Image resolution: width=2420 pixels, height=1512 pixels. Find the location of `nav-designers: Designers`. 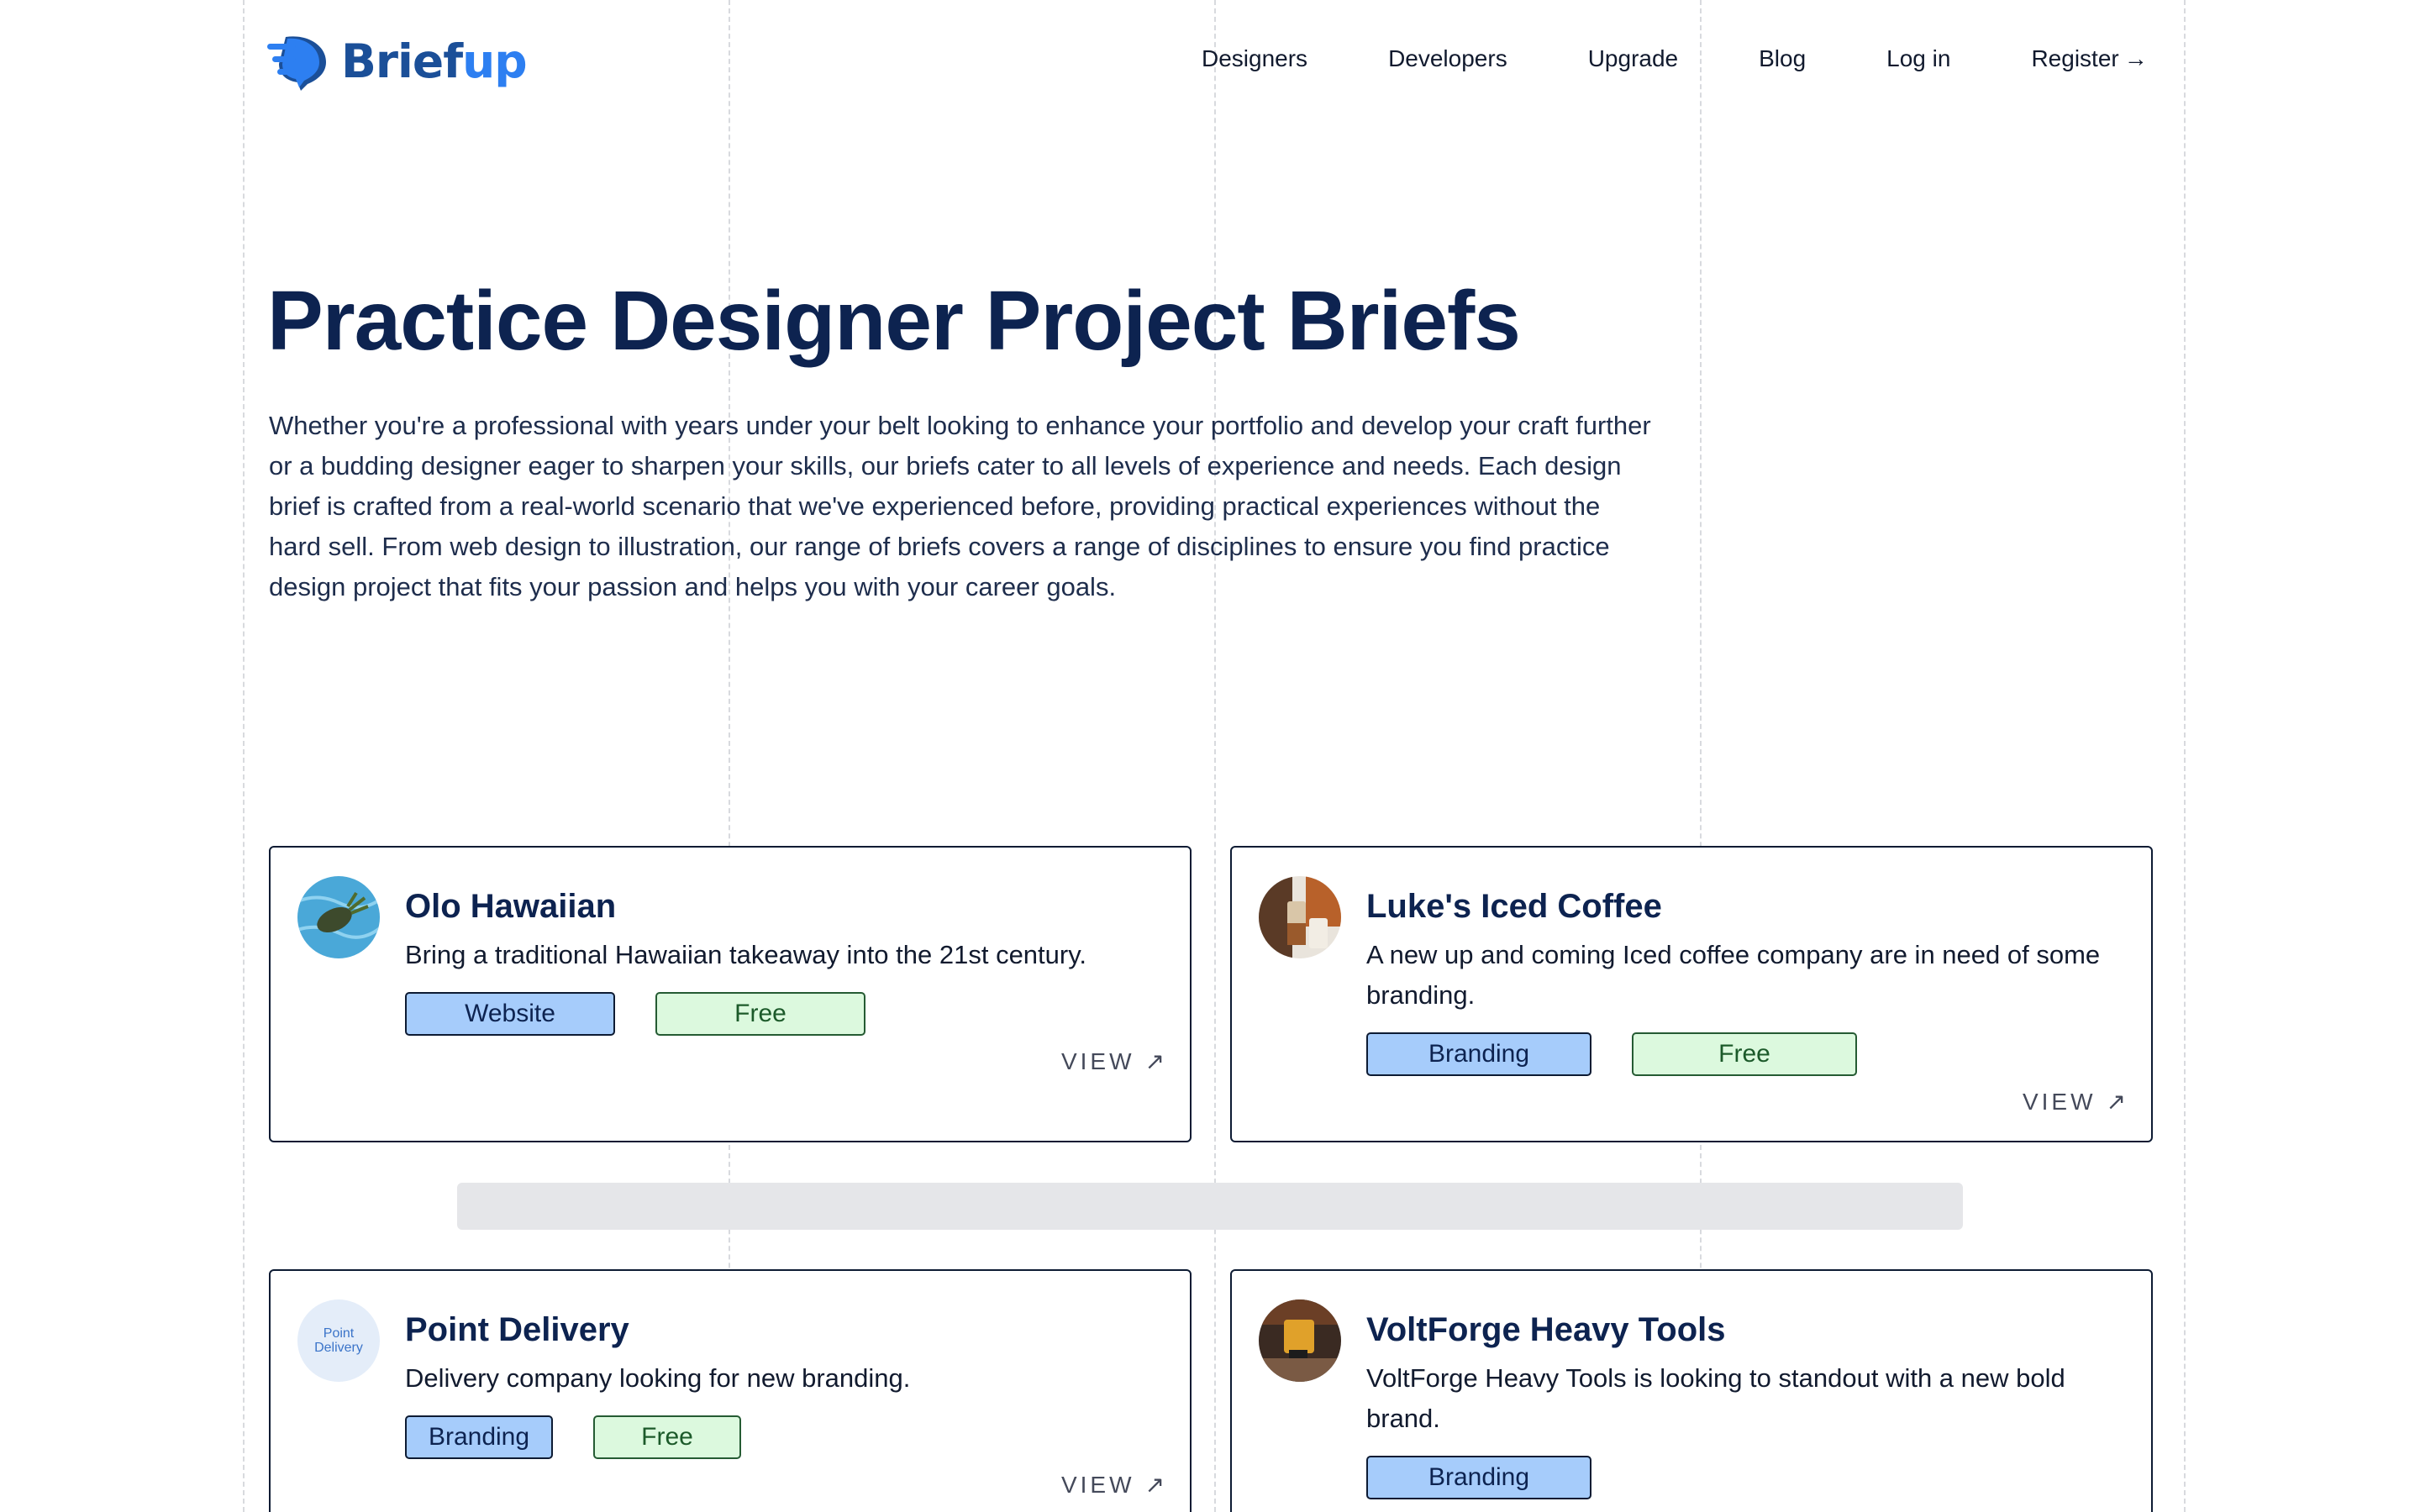

nav-designers: Designers is located at coordinates (1255, 58).